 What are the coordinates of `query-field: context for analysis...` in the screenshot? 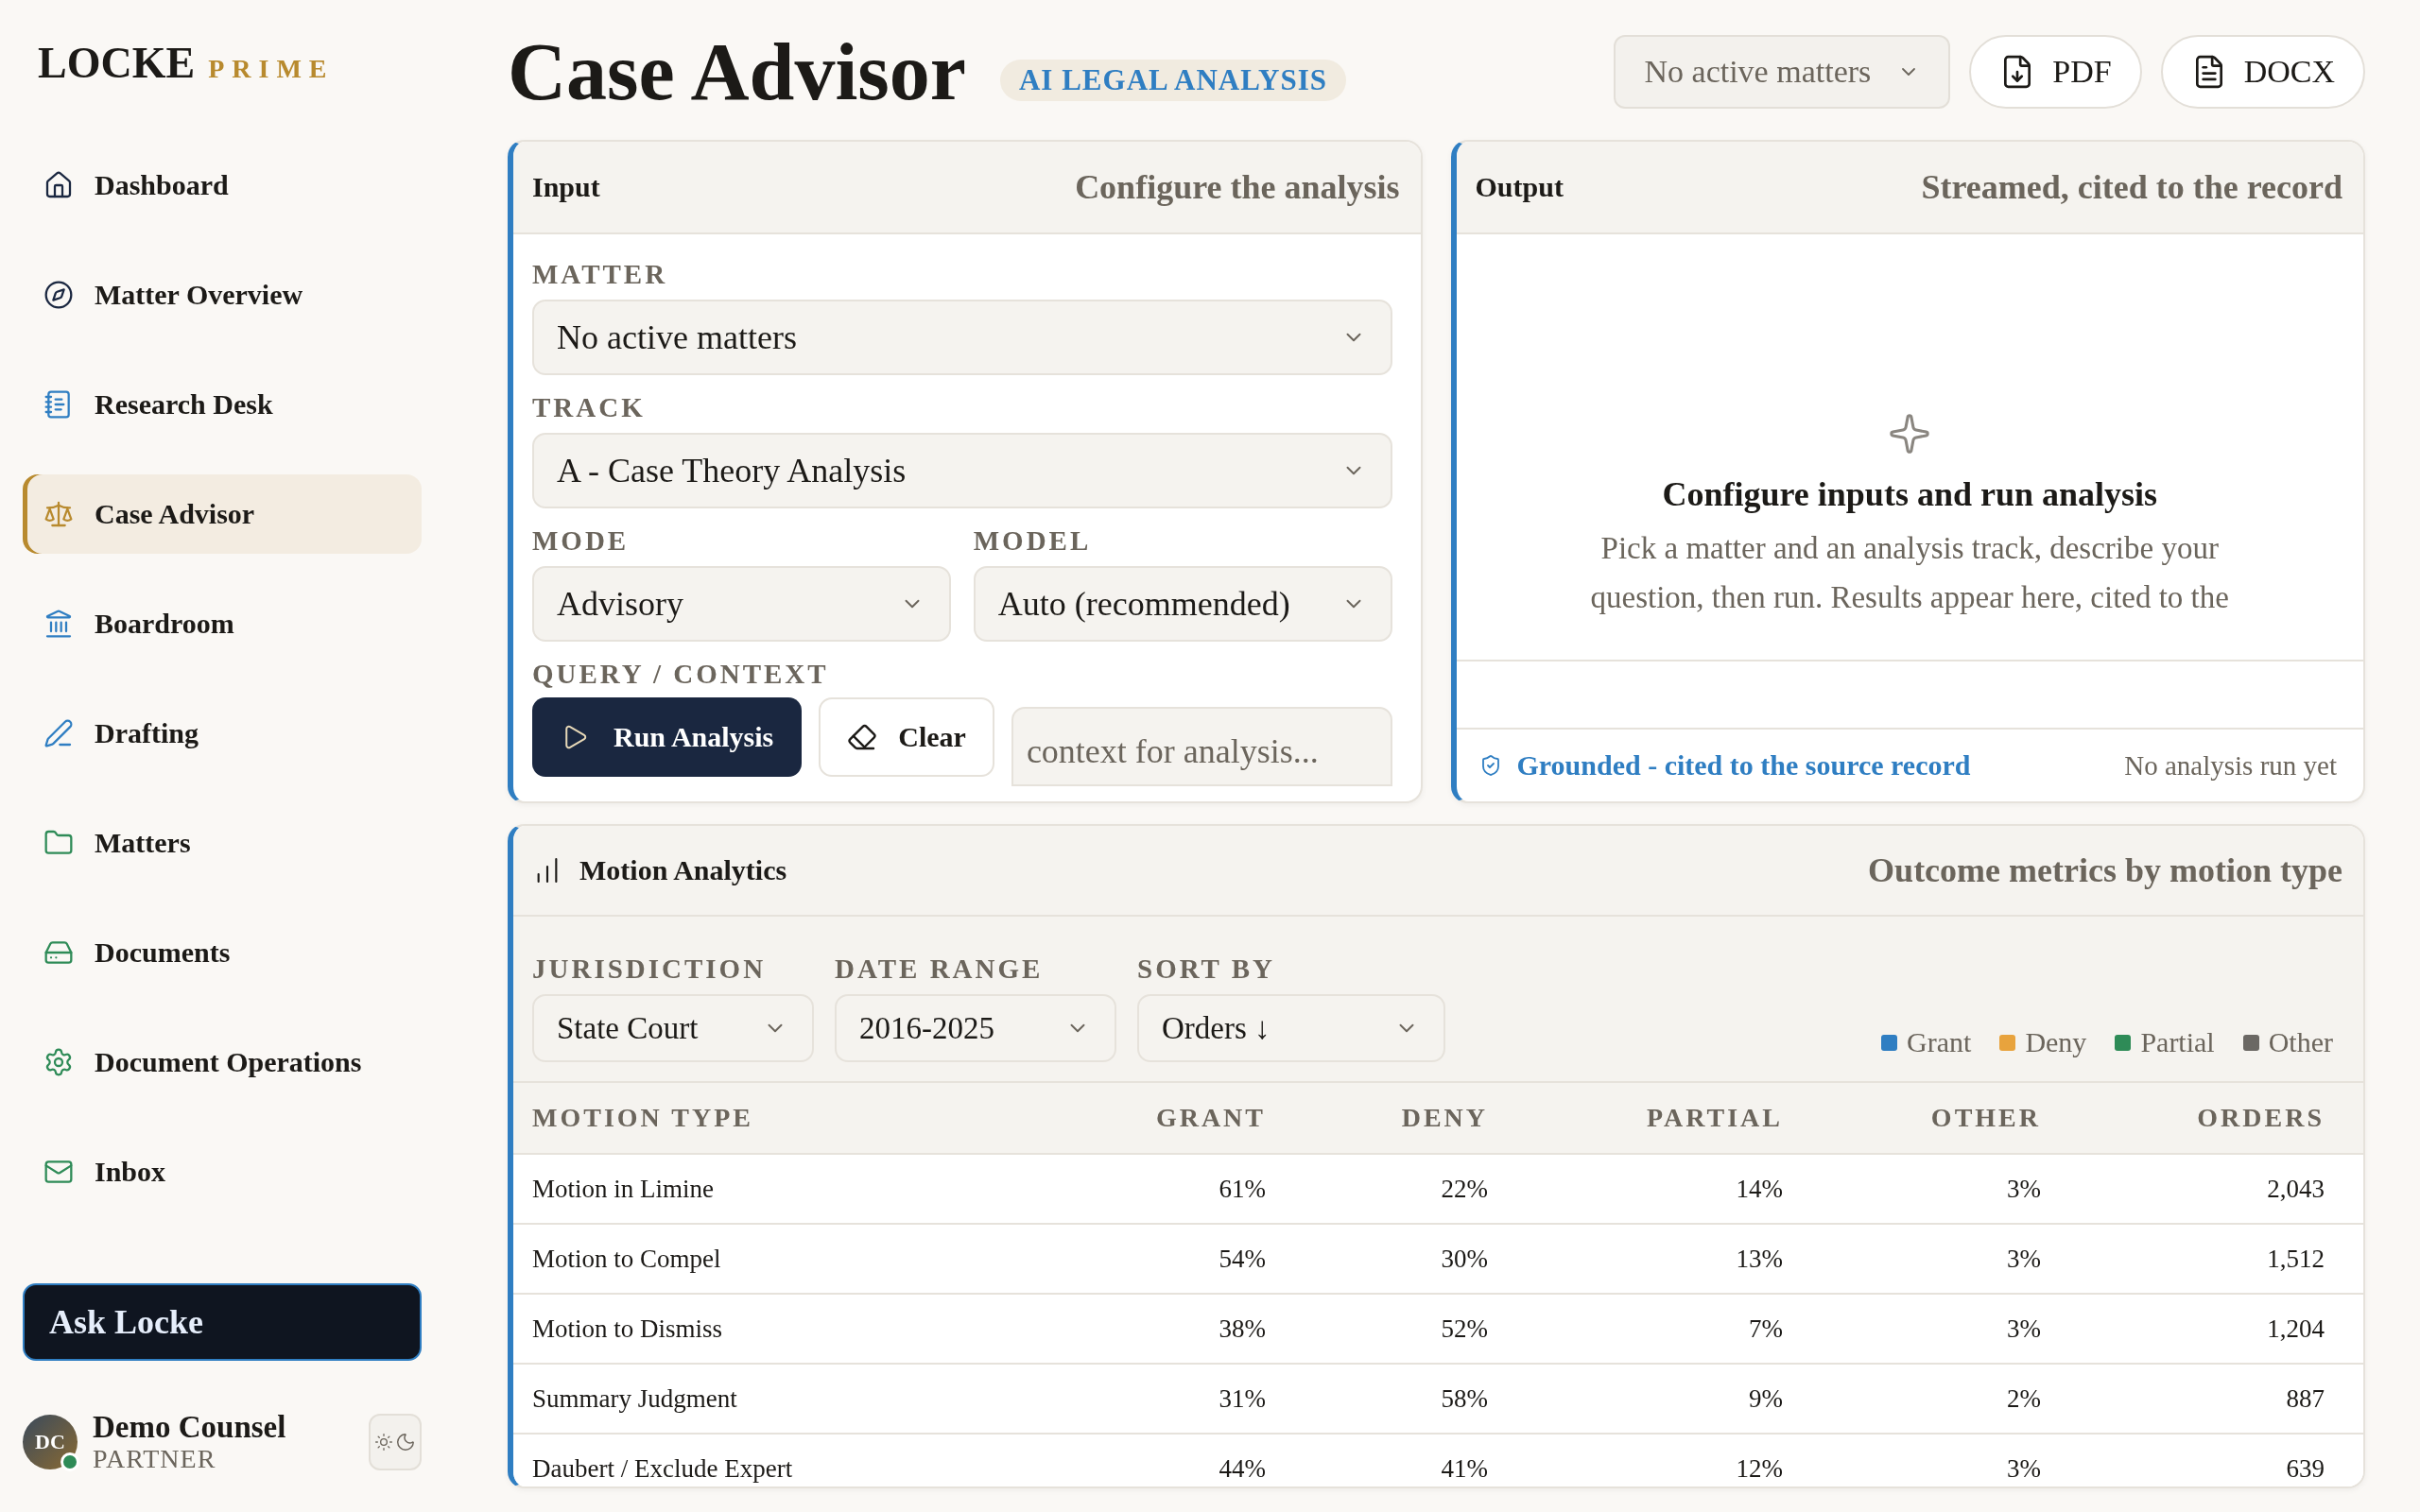 It's located at (1201, 746).